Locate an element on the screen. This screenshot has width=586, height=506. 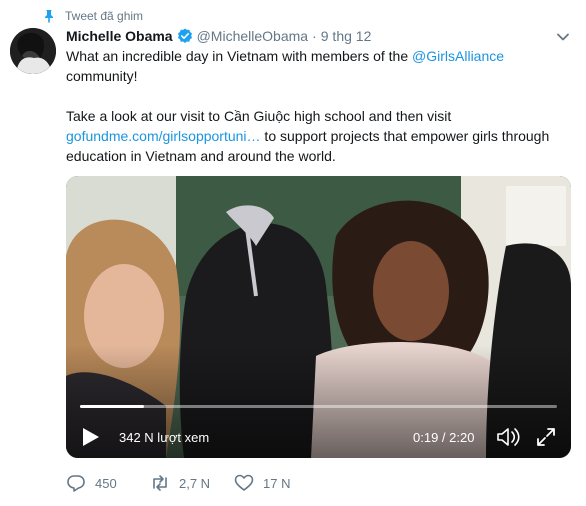
like-button: 17 N is located at coordinates (276, 483).